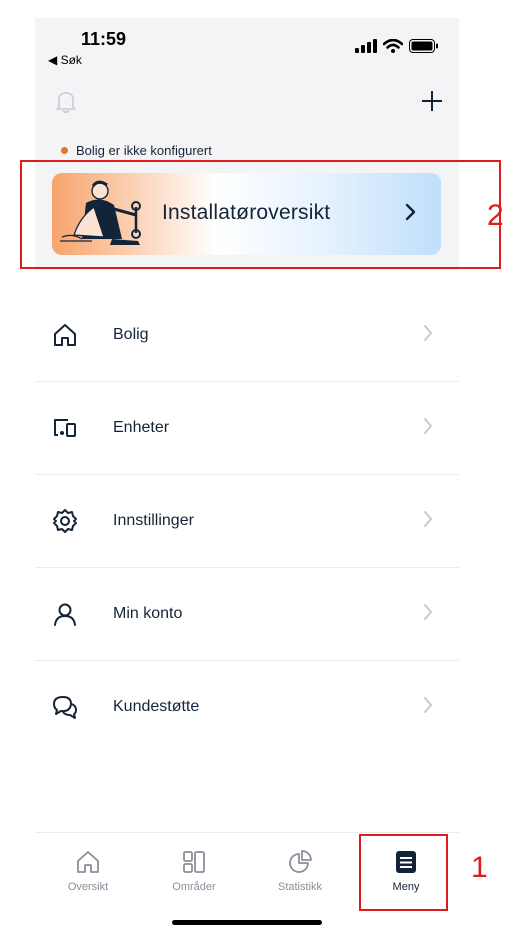 The height and width of the screenshot is (952, 525). I want to click on menu-item-label: Kundestøtte, so click(156, 706).